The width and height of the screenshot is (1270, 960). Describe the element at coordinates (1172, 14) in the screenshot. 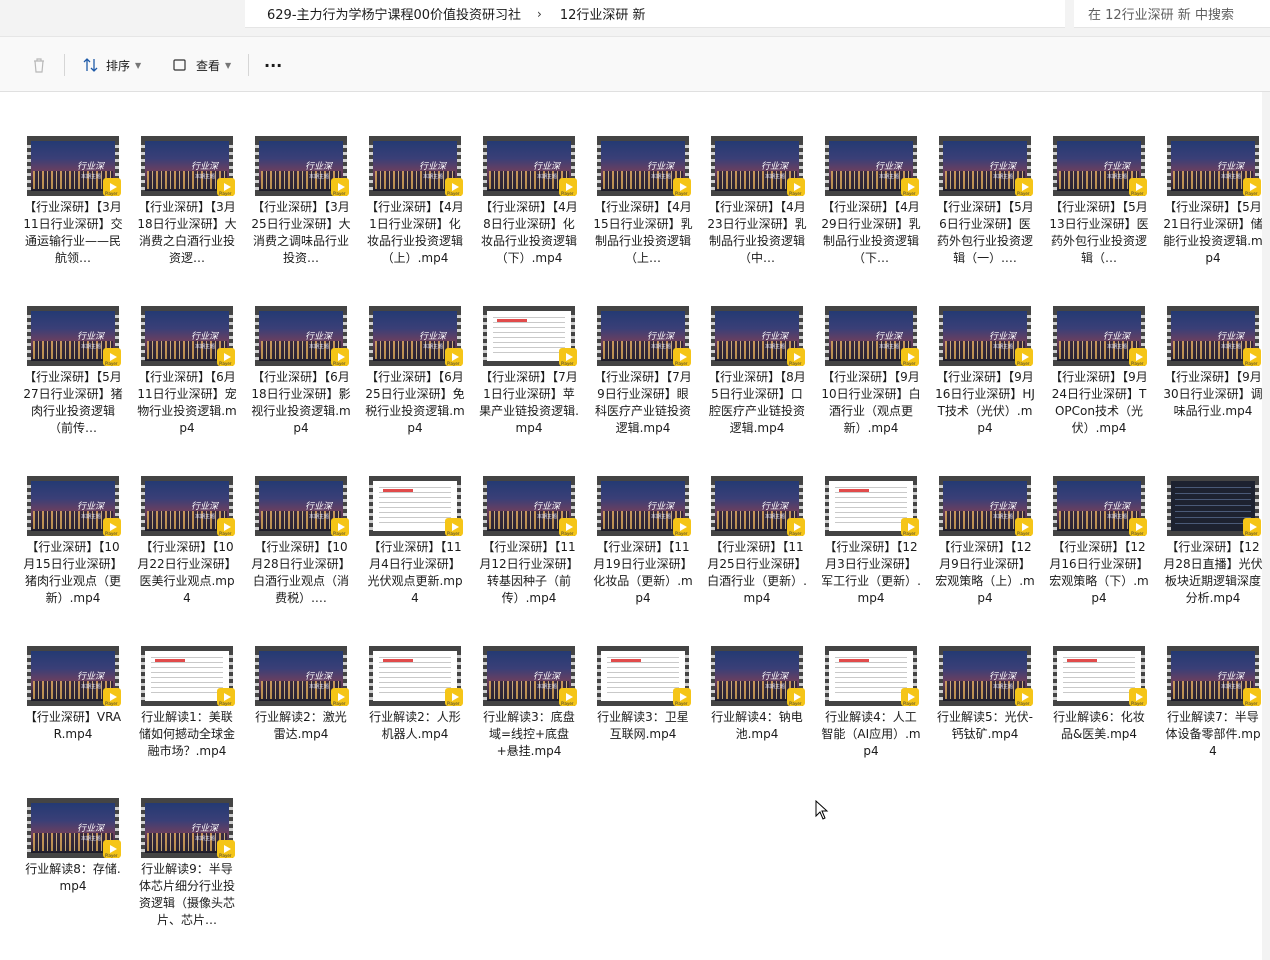

I see `search-input: 在 12行业深研 新 中搜索` at that location.